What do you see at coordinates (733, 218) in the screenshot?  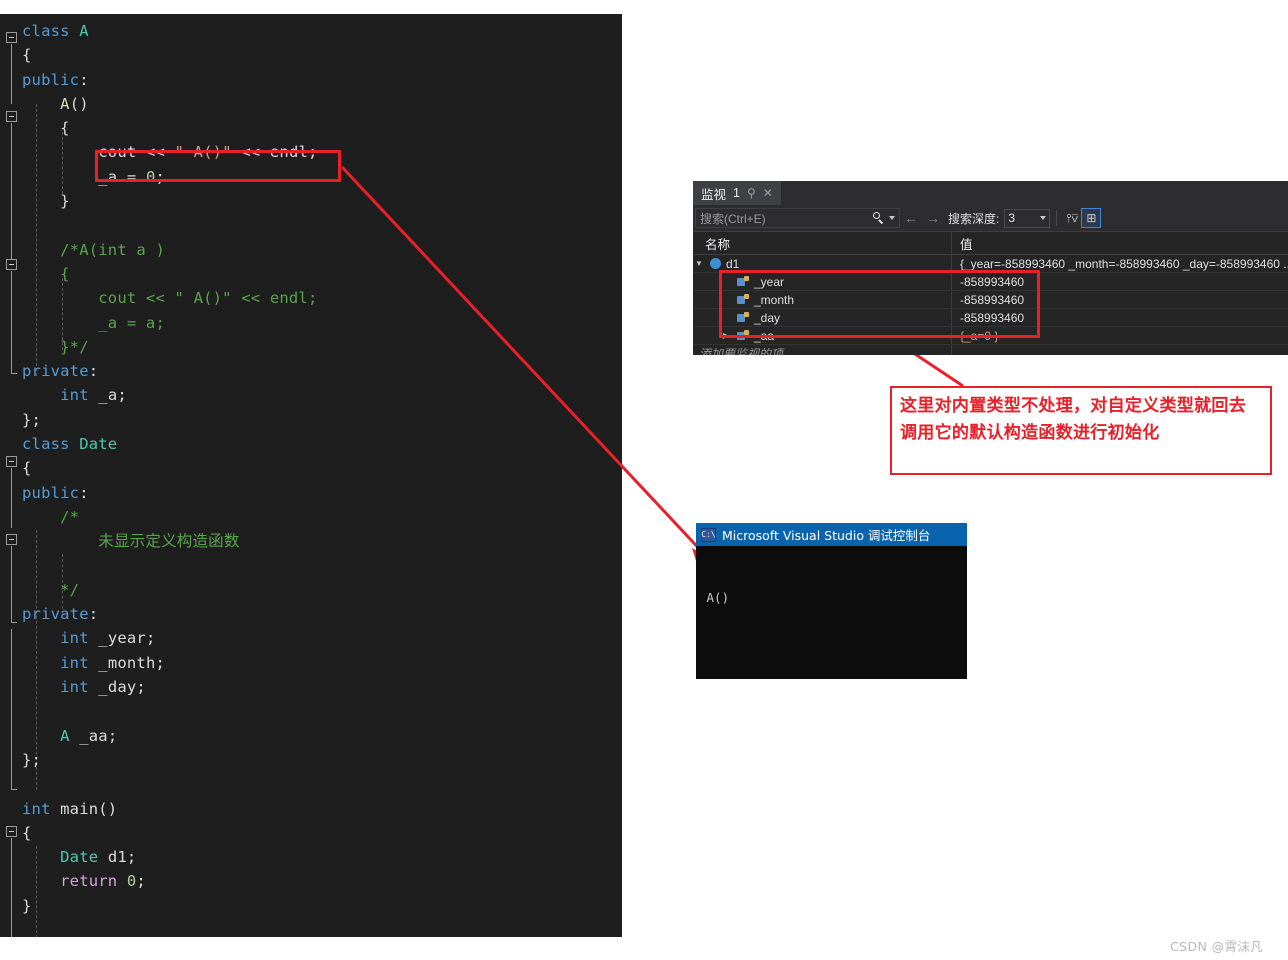 I see `search-placeholder: 搜索(Ctrl+E)` at bounding box center [733, 218].